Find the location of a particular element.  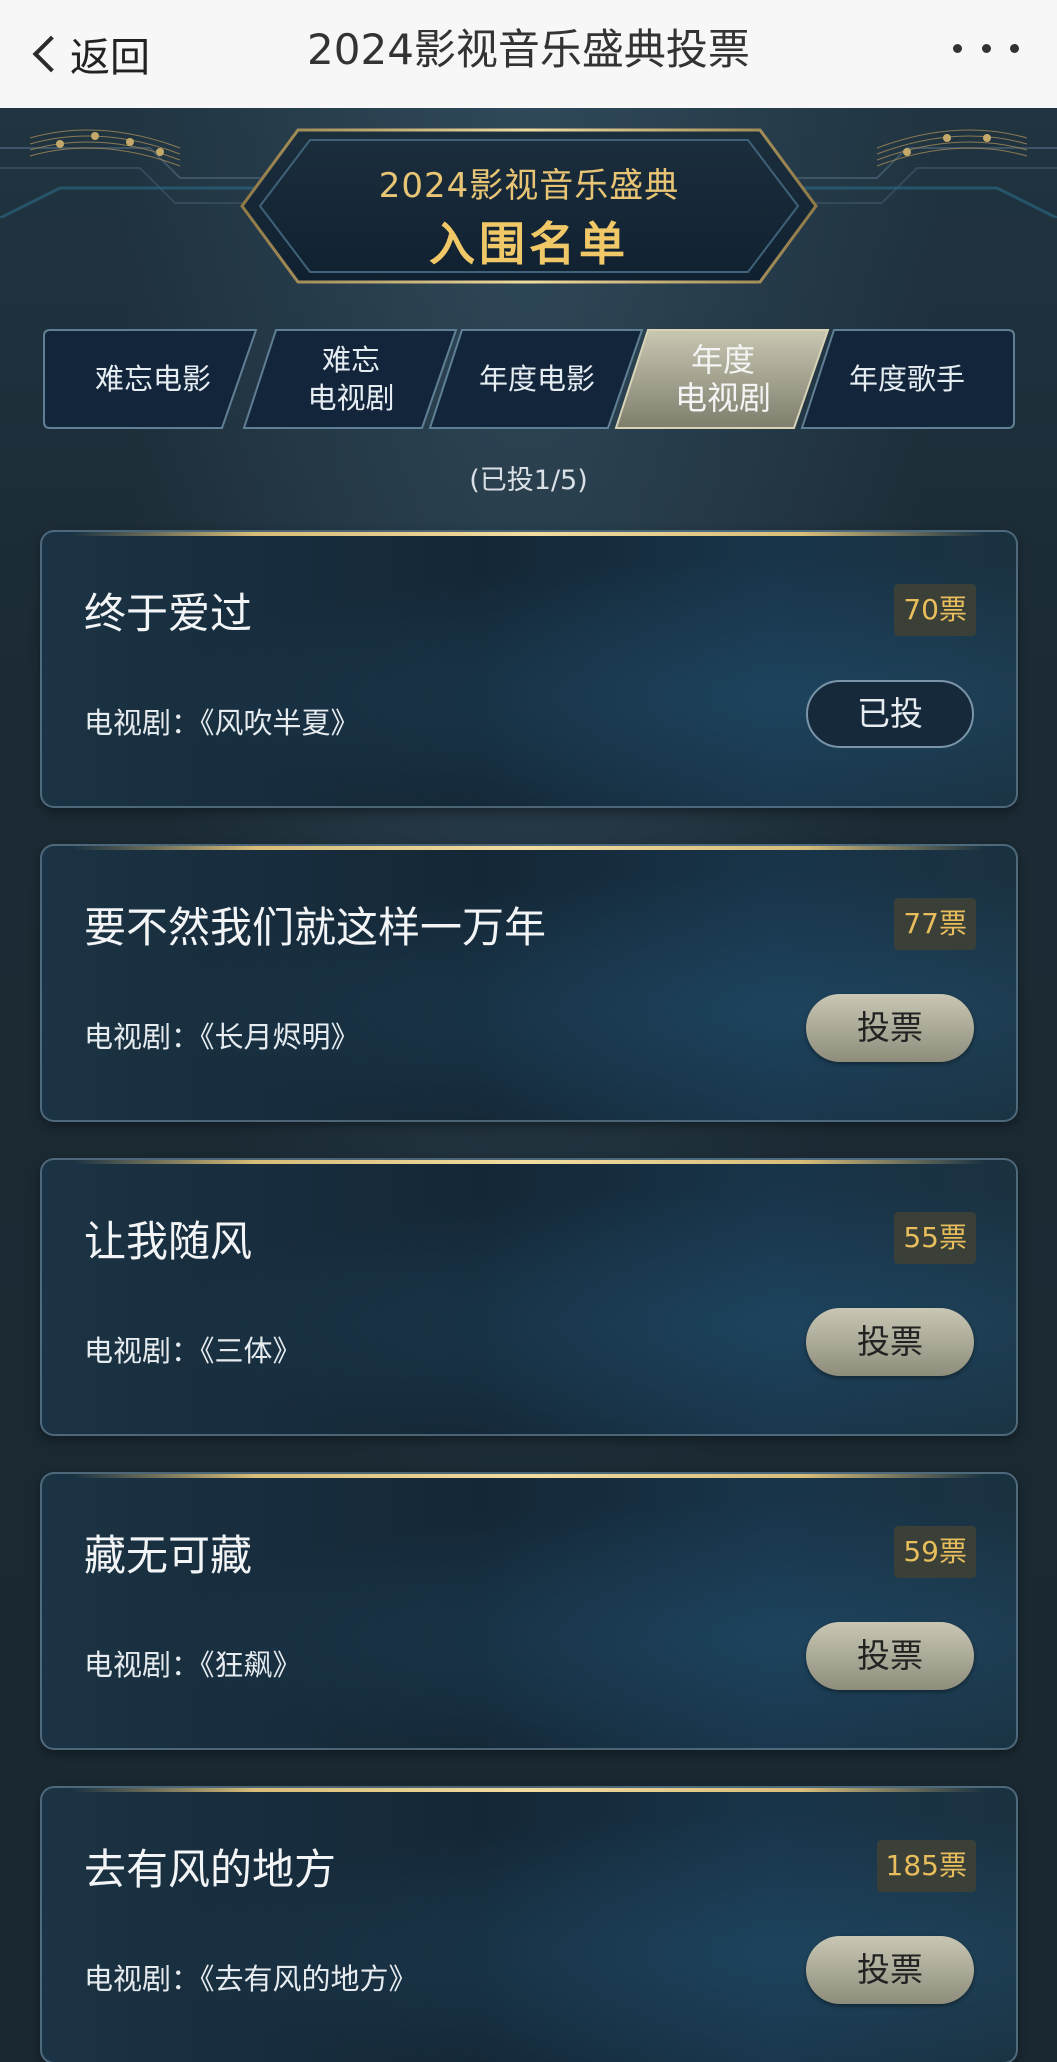

tab-memorable-movie: 难忘电影 is located at coordinates (153, 379).